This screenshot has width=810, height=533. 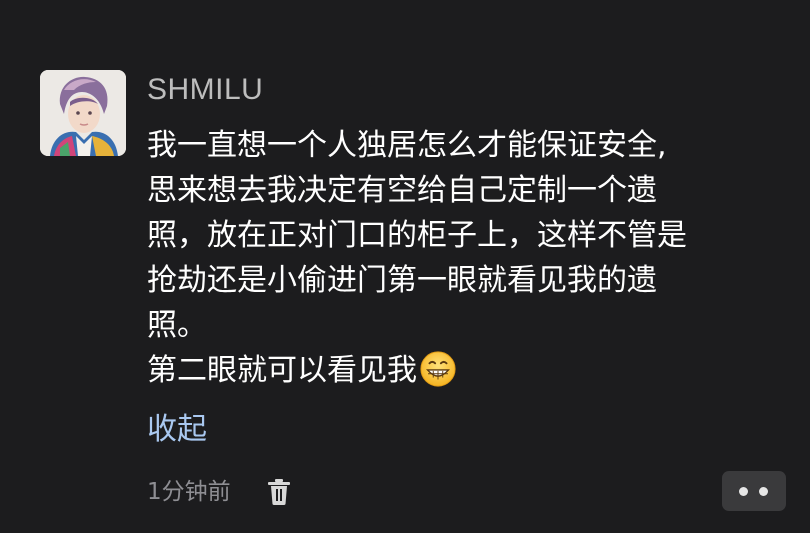 What do you see at coordinates (177, 325) in the screenshot?
I see `content-line: 照。` at bounding box center [177, 325].